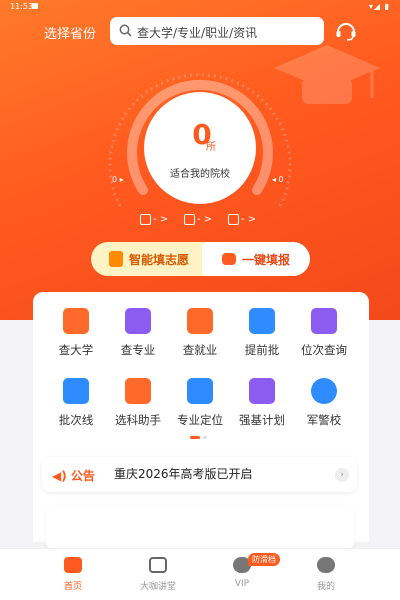 The width and height of the screenshot is (400, 600). I want to click on tab-label: 大咖讲堂, so click(157, 587).